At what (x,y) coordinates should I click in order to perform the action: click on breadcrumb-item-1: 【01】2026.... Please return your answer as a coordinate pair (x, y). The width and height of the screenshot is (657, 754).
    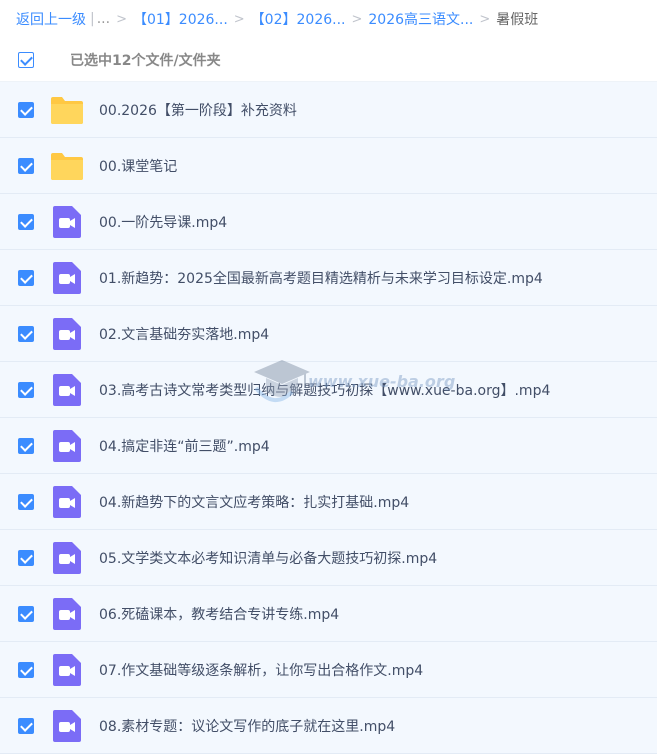
    Looking at the image, I should click on (180, 19).